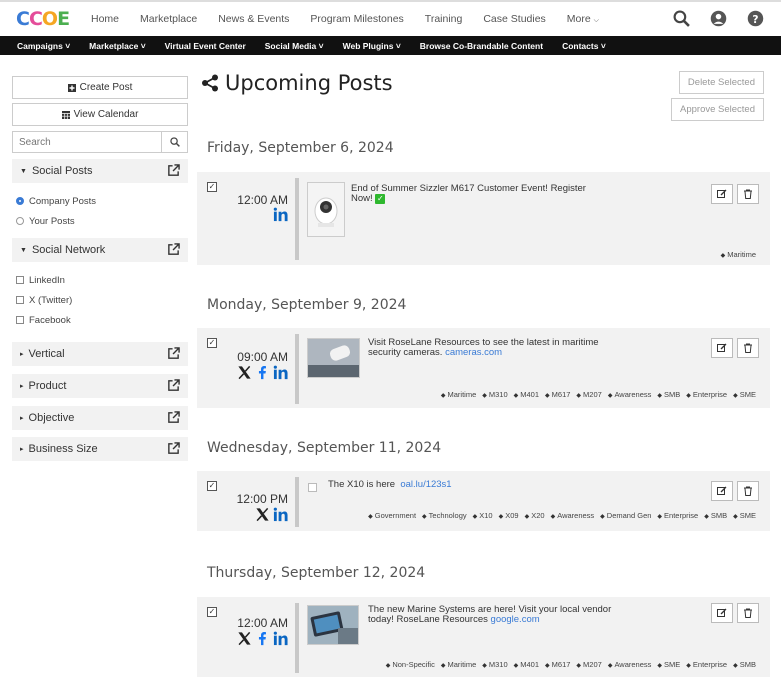  Describe the element at coordinates (681, 18) in the screenshot. I see `search-icon` at that location.